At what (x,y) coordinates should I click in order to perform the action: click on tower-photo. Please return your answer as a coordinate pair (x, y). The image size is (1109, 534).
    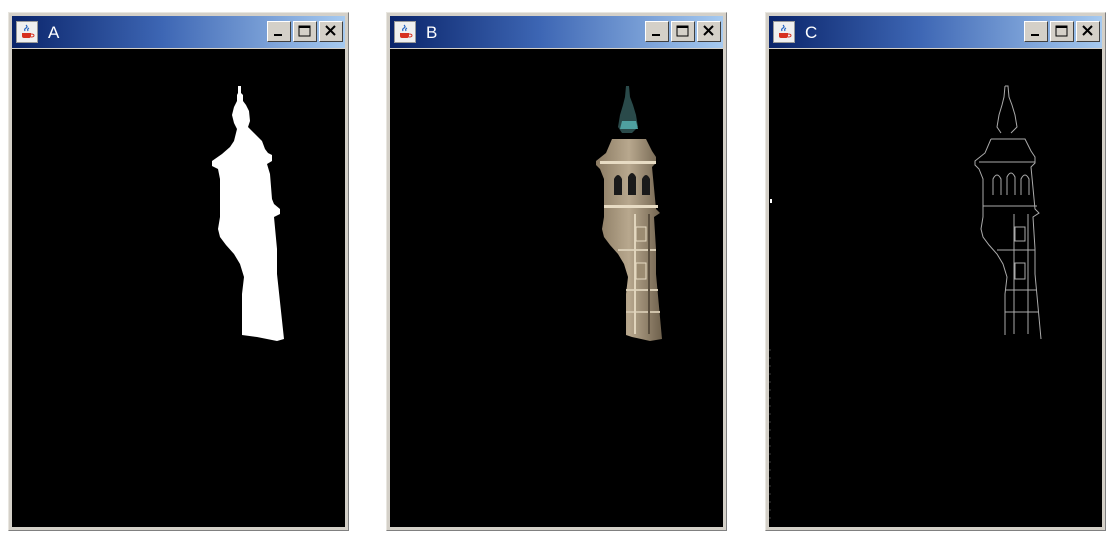
    Looking at the image, I should click on (629, 213).